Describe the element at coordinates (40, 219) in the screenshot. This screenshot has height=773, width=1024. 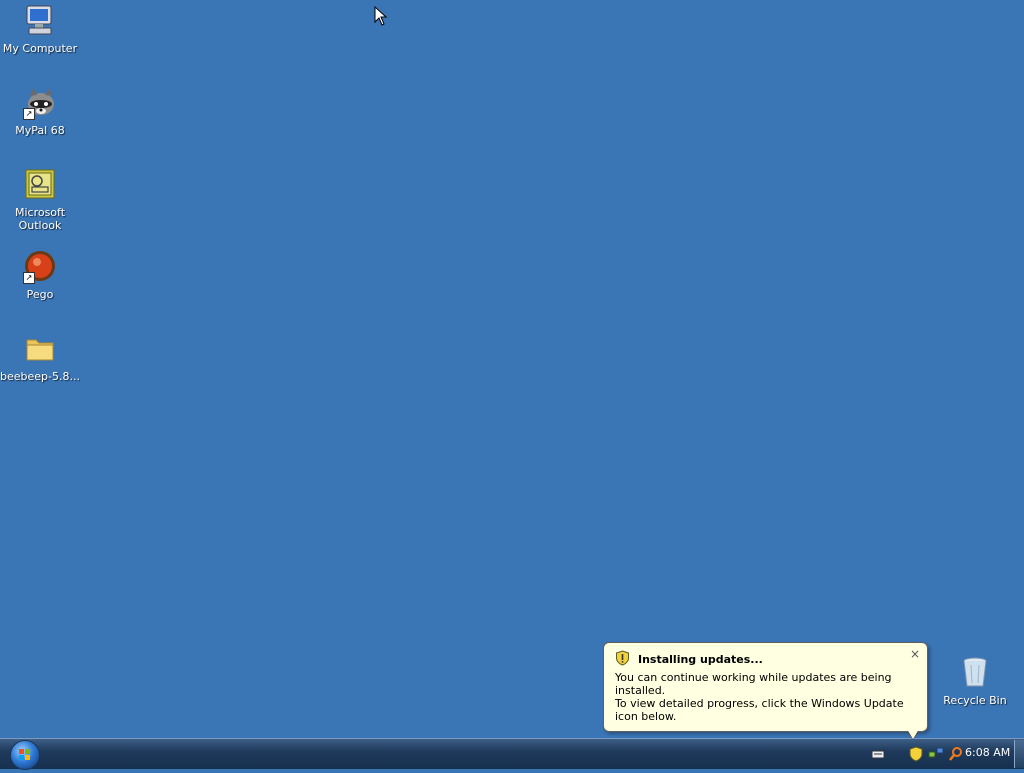
I see `desktop-icon-label: Microsoft Outlook` at that location.